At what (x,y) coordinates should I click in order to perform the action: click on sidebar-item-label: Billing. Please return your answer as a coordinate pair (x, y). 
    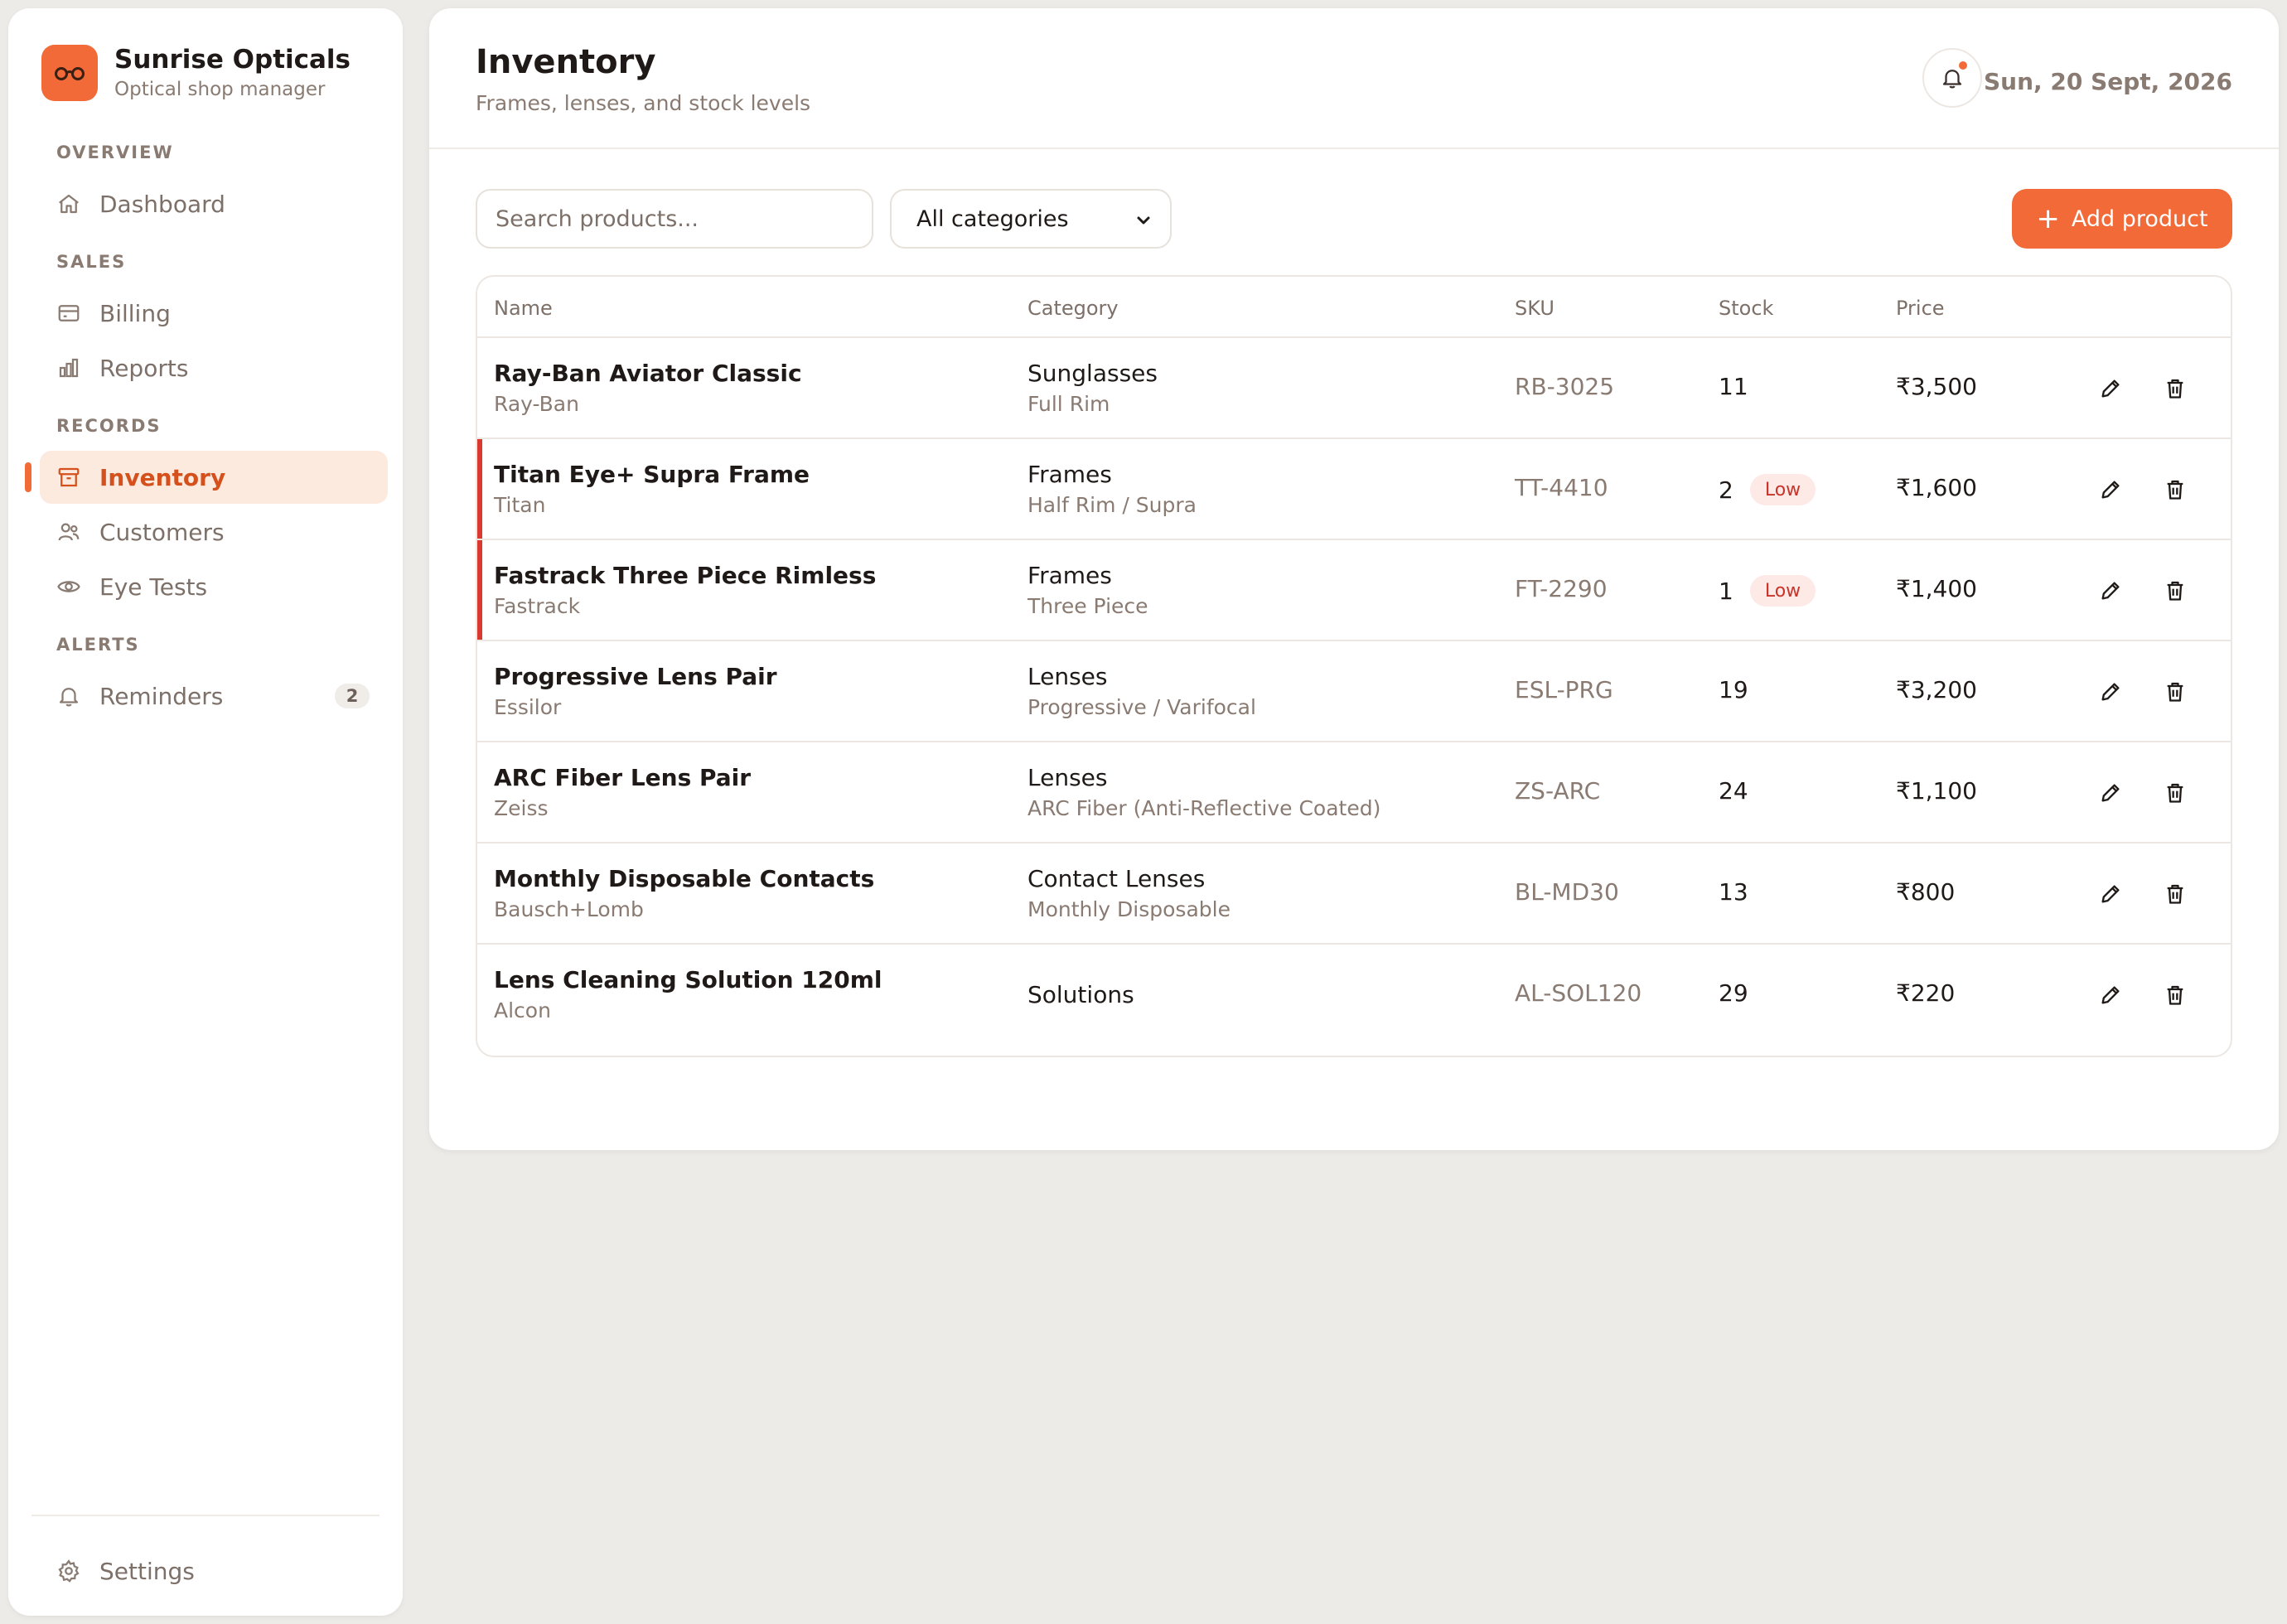
    Looking at the image, I should click on (135, 313).